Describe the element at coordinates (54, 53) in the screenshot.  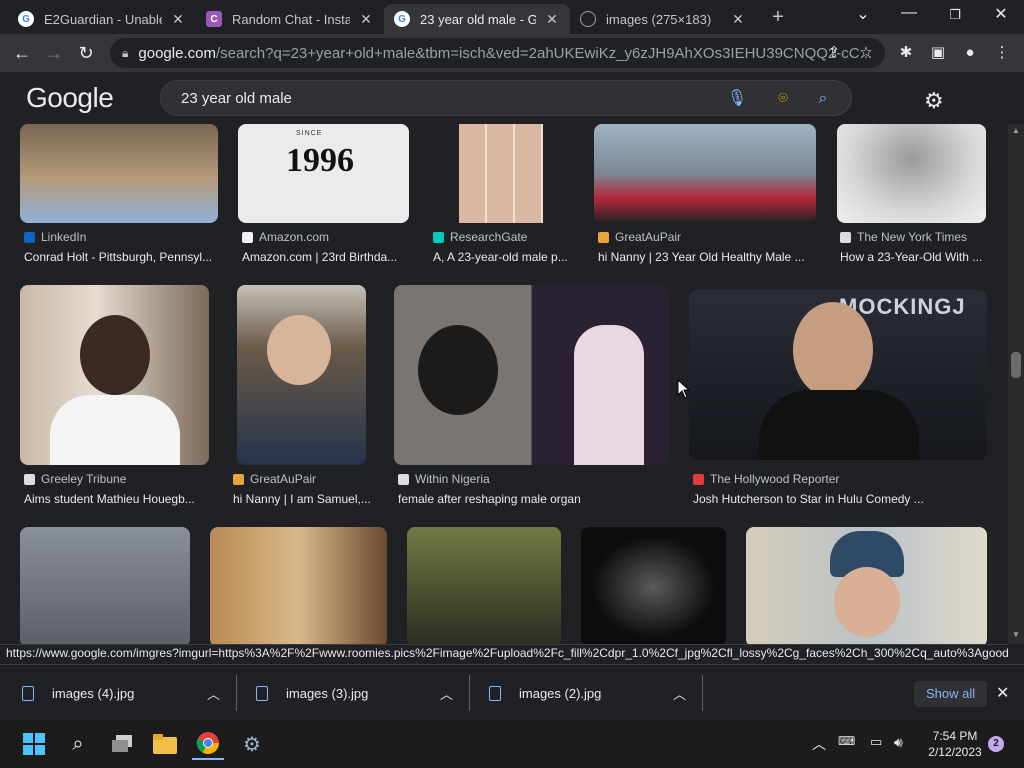
I see `forward-arrow-icon: →` at that location.